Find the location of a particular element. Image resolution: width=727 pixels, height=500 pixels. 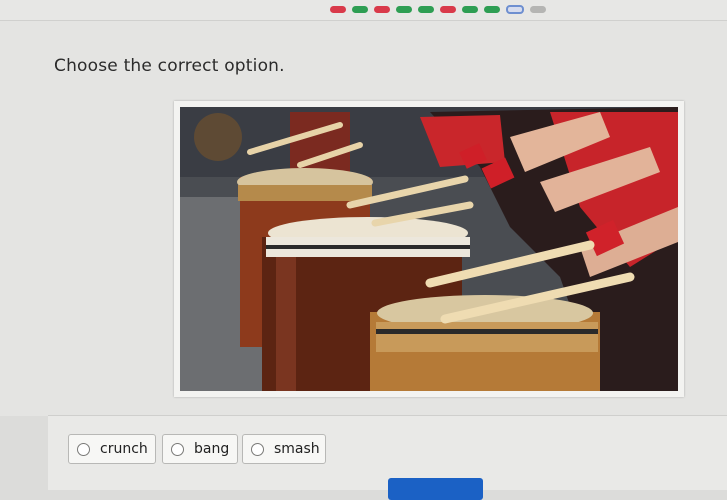

option-smash: smash is located at coordinates (284, 449).